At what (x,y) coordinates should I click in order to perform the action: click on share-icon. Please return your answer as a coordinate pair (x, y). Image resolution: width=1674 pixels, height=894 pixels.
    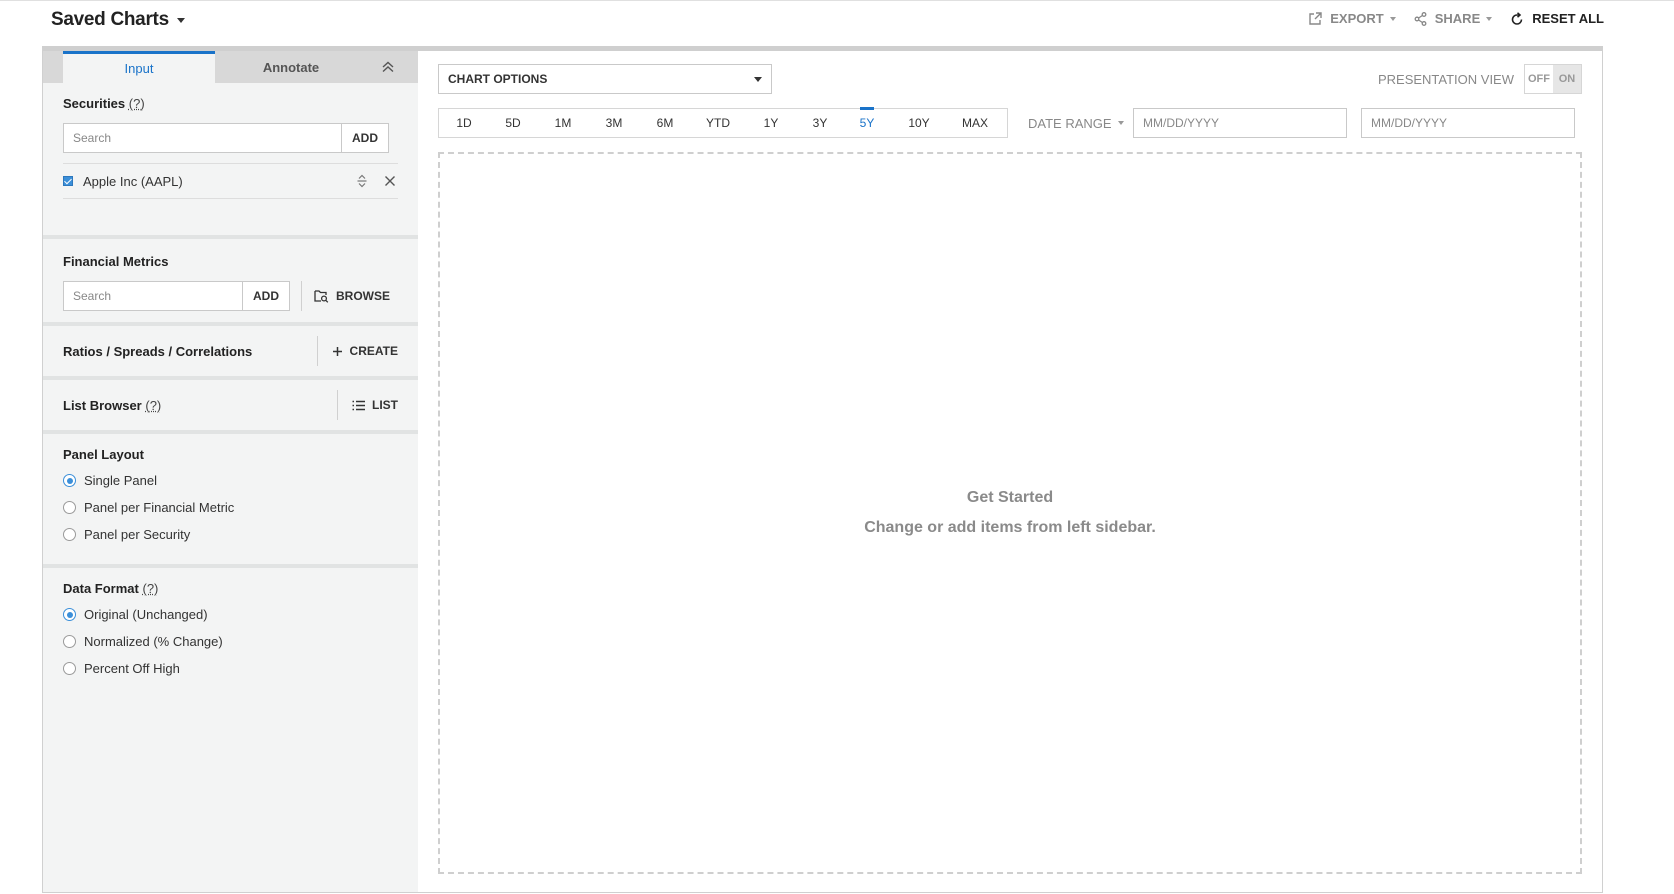
    Looking at the image, I should click on (1420, 18).